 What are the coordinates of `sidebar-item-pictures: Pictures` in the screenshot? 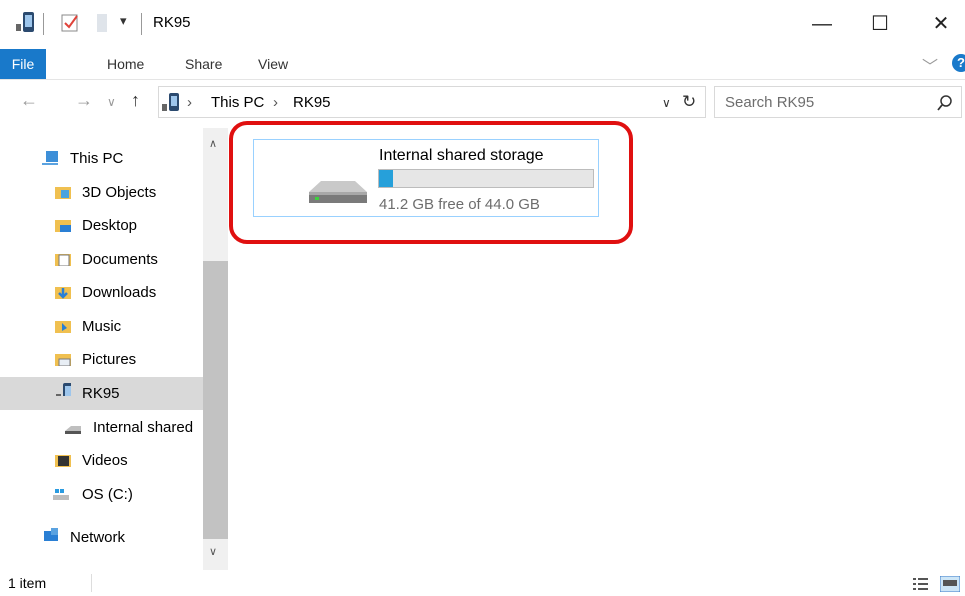 It's located at (101, 359).